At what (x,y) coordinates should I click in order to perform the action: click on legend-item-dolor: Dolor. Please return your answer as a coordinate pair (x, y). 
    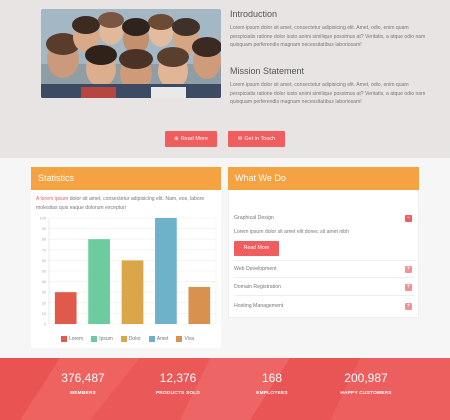
    Looking at the image, I should click on (130, 339).